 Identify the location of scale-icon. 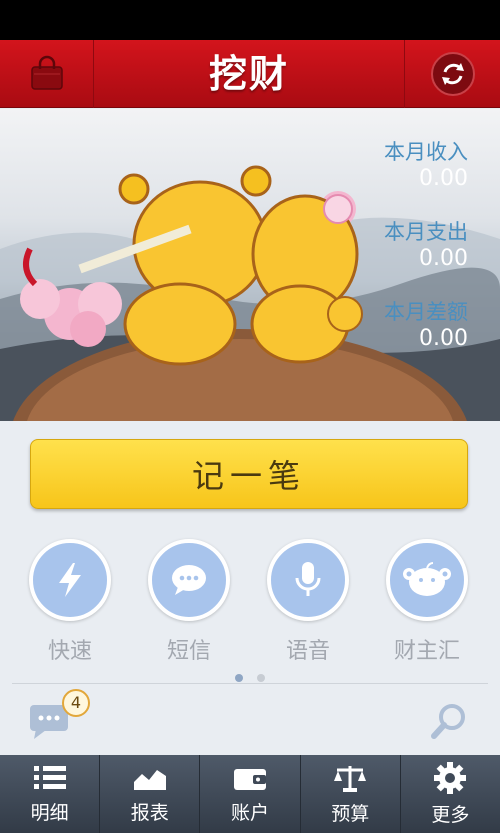
(350, 778).